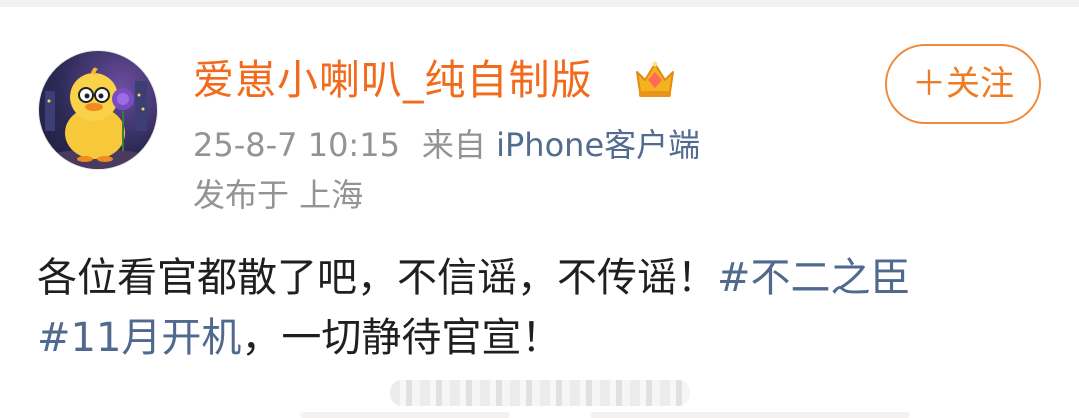  Describe the element at coordinates (540, 393) in the screenshot. I see `image-preview-strip` at that location.